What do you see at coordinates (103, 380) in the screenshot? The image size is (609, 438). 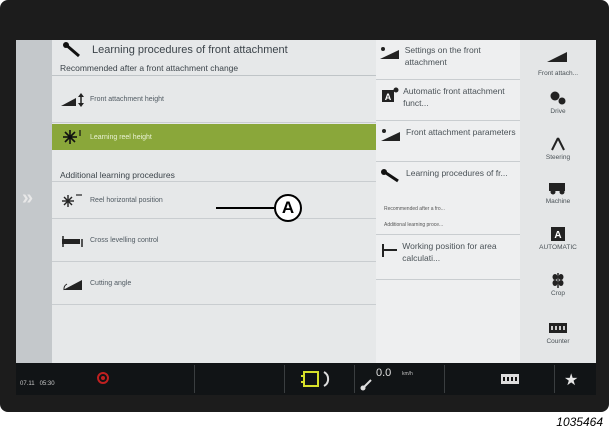 I see `alarm-icon` at bounding box center [103, 380].